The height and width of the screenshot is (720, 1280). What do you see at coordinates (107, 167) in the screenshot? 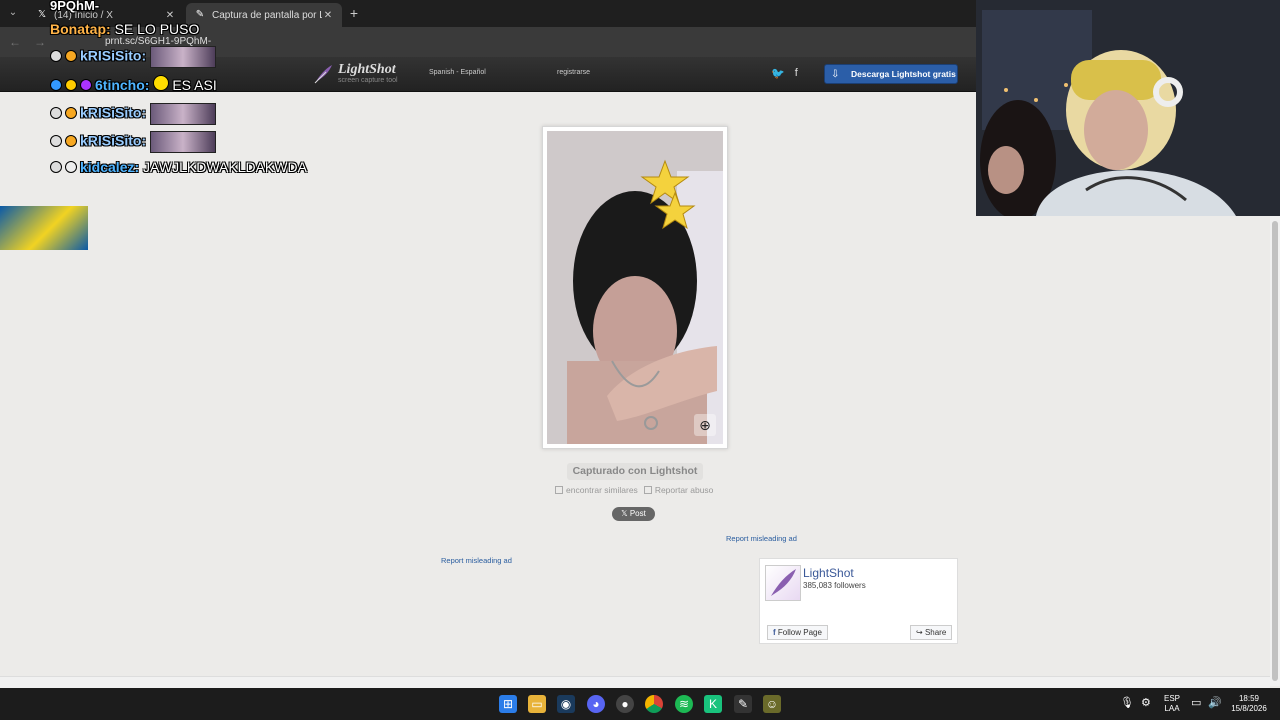
I see `chat-username: kidcalez` at bounding box center [107, 167].